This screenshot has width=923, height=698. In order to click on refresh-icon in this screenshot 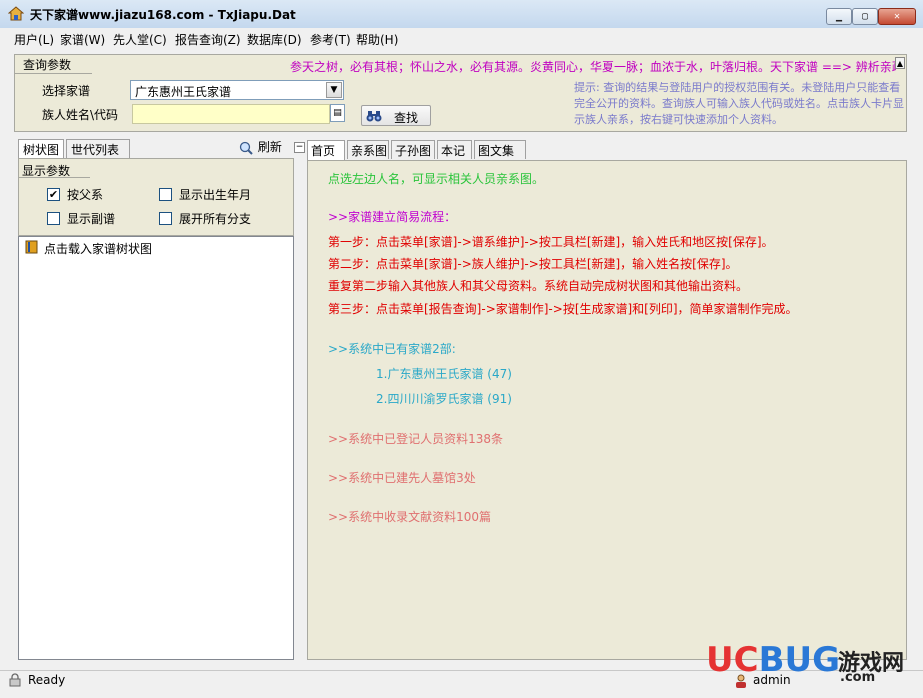, I will do `click(246, 148)`.